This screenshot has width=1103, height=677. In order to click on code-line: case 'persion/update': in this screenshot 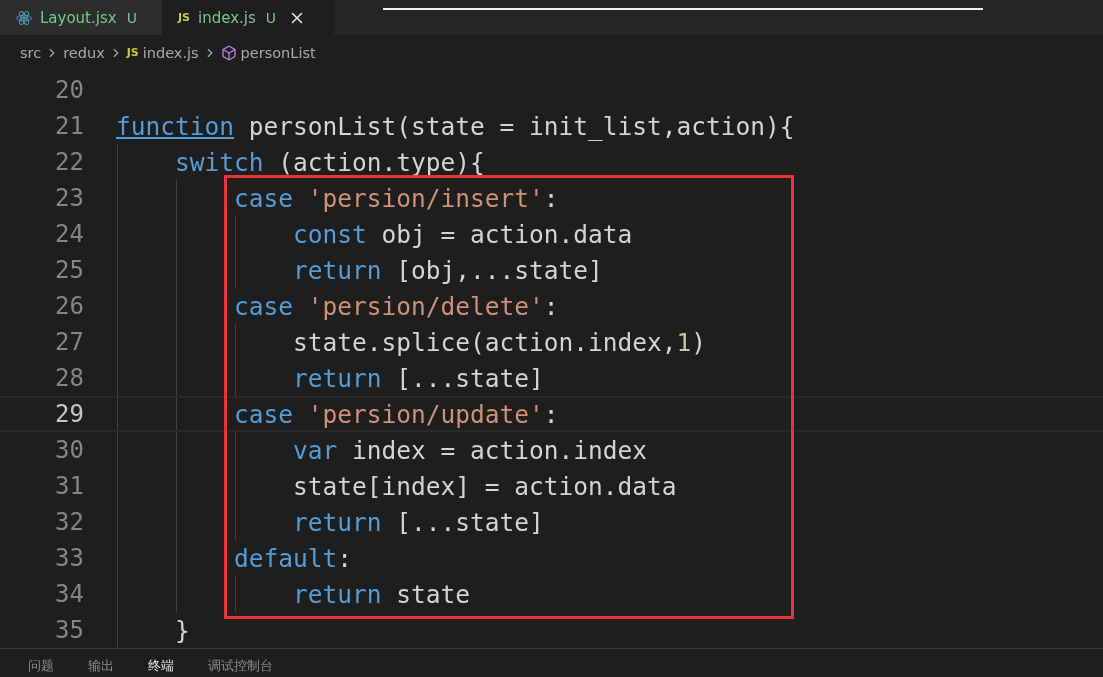, I will do `click(396, 414)`.